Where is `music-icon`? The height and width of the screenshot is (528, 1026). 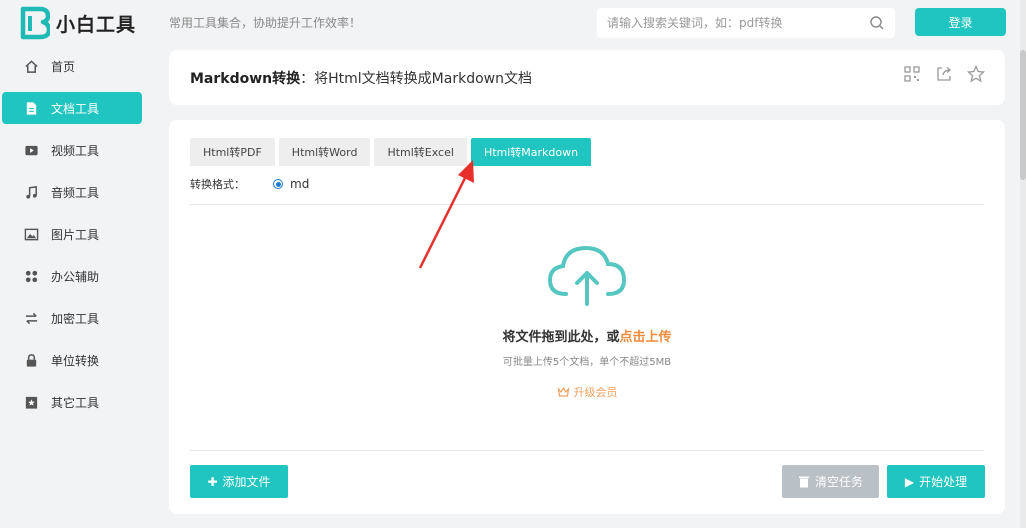
music-icon is located at coordinates (31, 192).